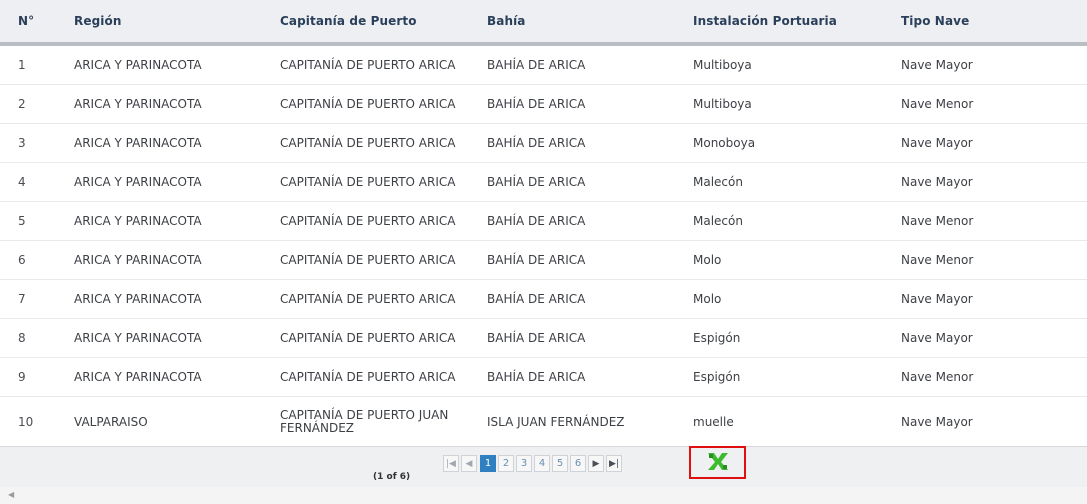  Describe the element at coordinates (28, 104) in the screenshot. I see `cell-num: 2` at that location.